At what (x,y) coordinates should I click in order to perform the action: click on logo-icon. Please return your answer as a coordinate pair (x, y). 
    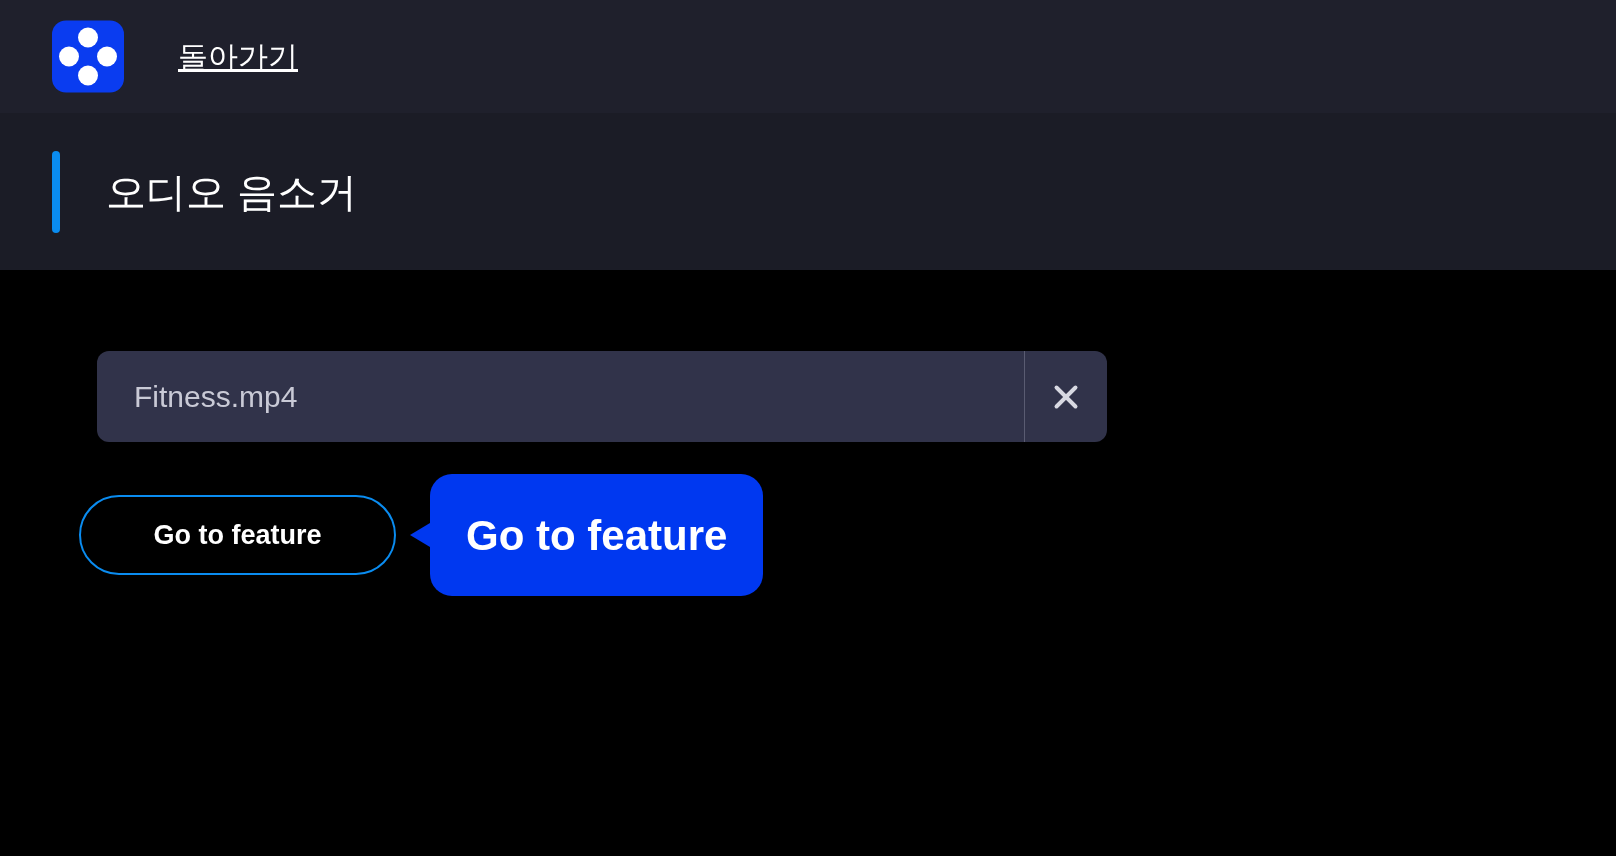
    Looking at the image, I should click on (88, 56).